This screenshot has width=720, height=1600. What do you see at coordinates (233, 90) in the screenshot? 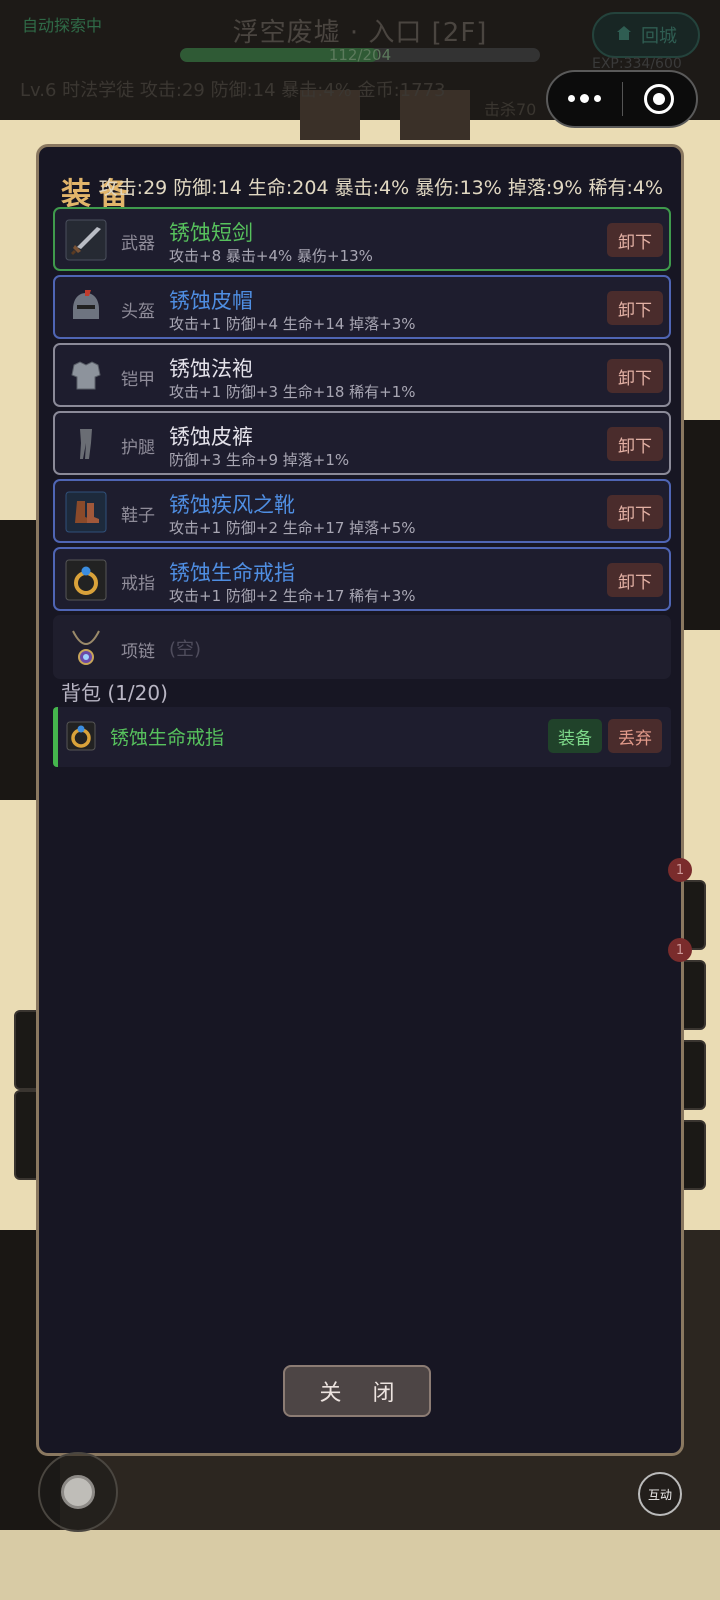
I see `player-stats-line: Lv.6 时法学徒 攻击:29 防御:14 暴击:4% 金币:1773` at bounding box center [233, 90].